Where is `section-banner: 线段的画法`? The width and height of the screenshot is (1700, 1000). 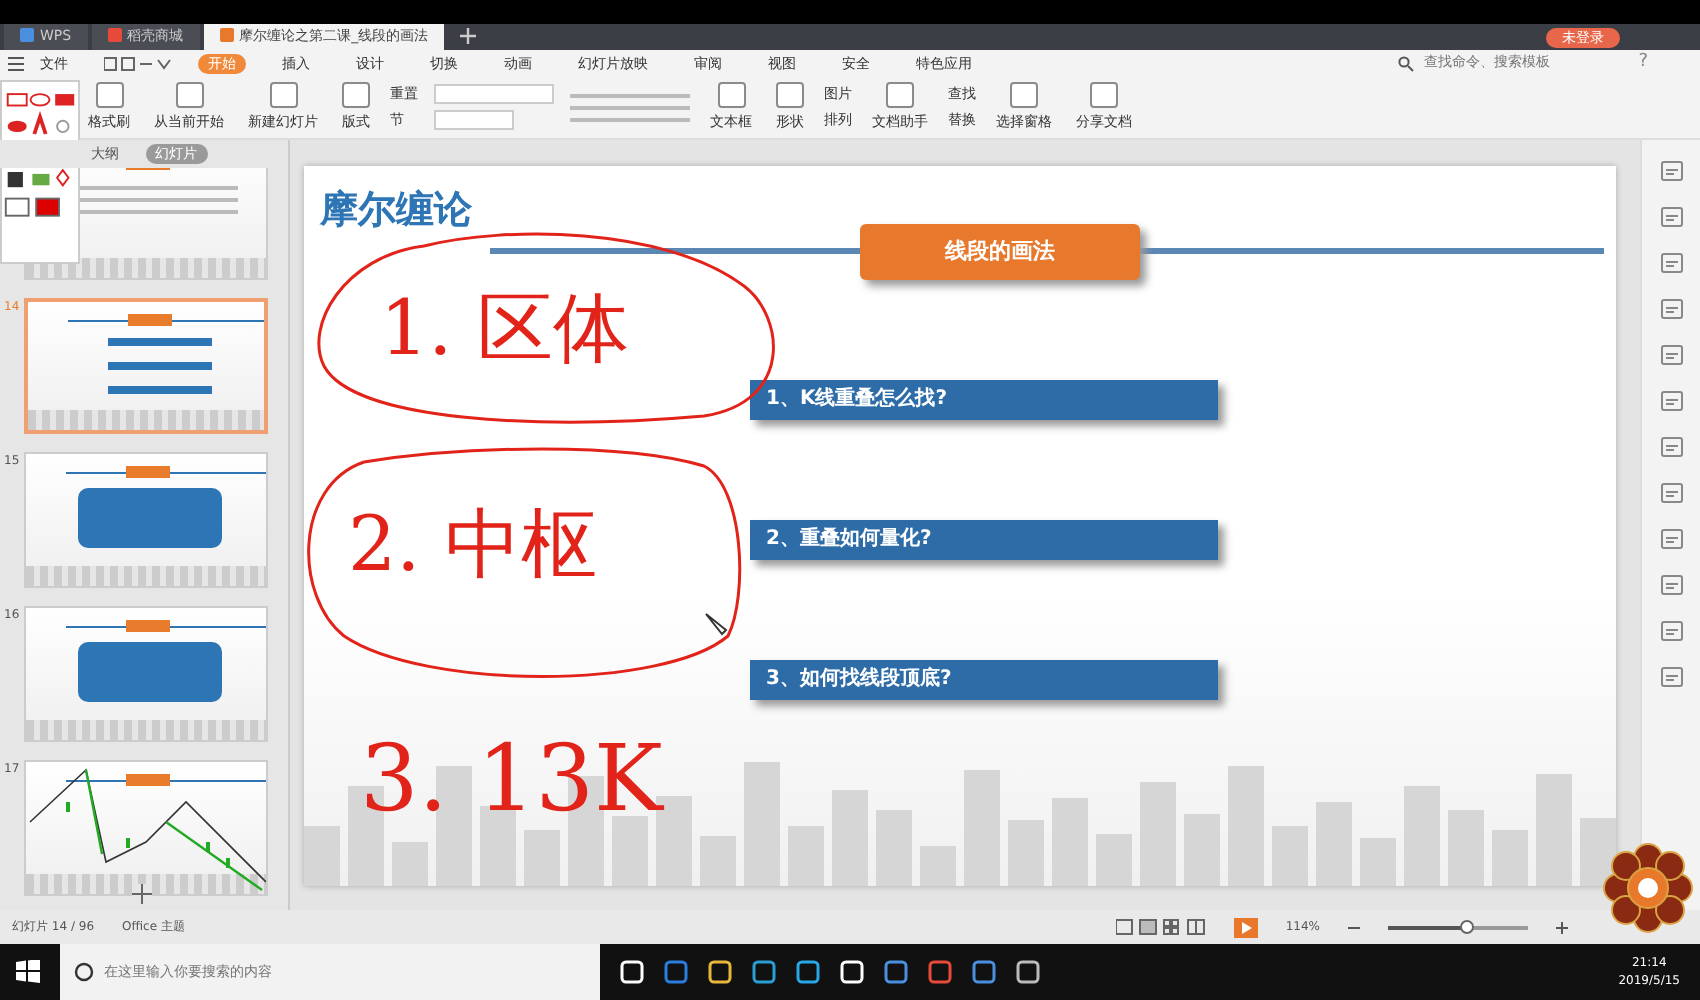 section-banner: 线段的画法 is located at coordinates (1000, 252).